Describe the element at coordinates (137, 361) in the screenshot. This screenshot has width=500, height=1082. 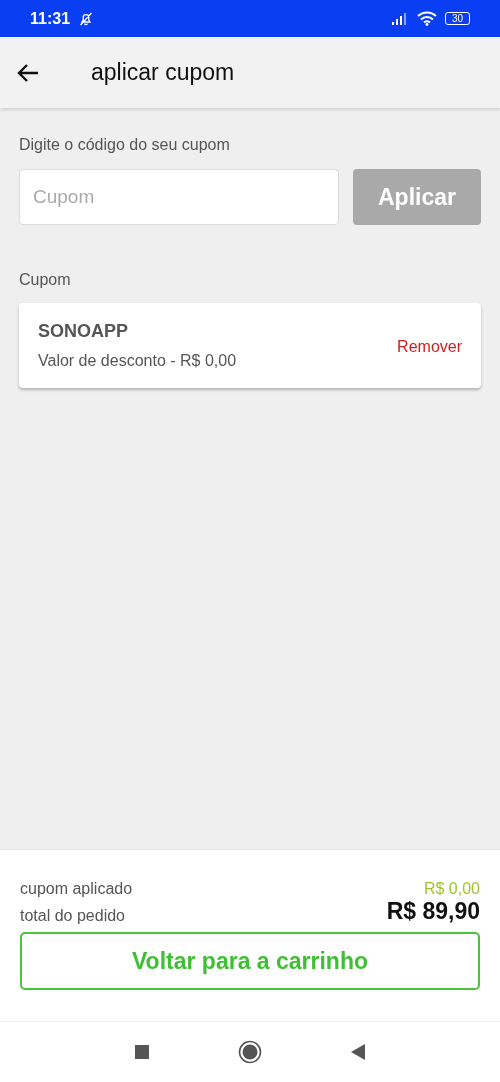
I see `discount-text: Valor de desconto - R$ 0,00` at that location.